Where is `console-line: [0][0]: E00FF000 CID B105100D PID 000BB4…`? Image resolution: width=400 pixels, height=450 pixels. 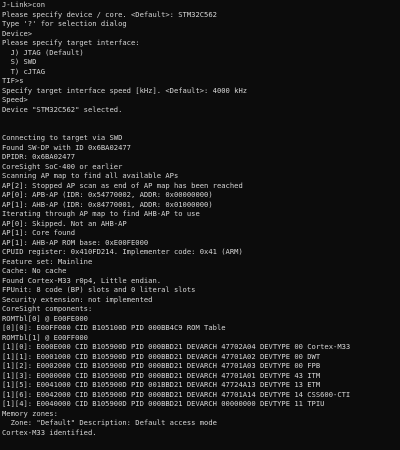
console-line: [0][0]: E00FF000 CID B105100D PID 000BB4… is located at coordinates (114, 327).